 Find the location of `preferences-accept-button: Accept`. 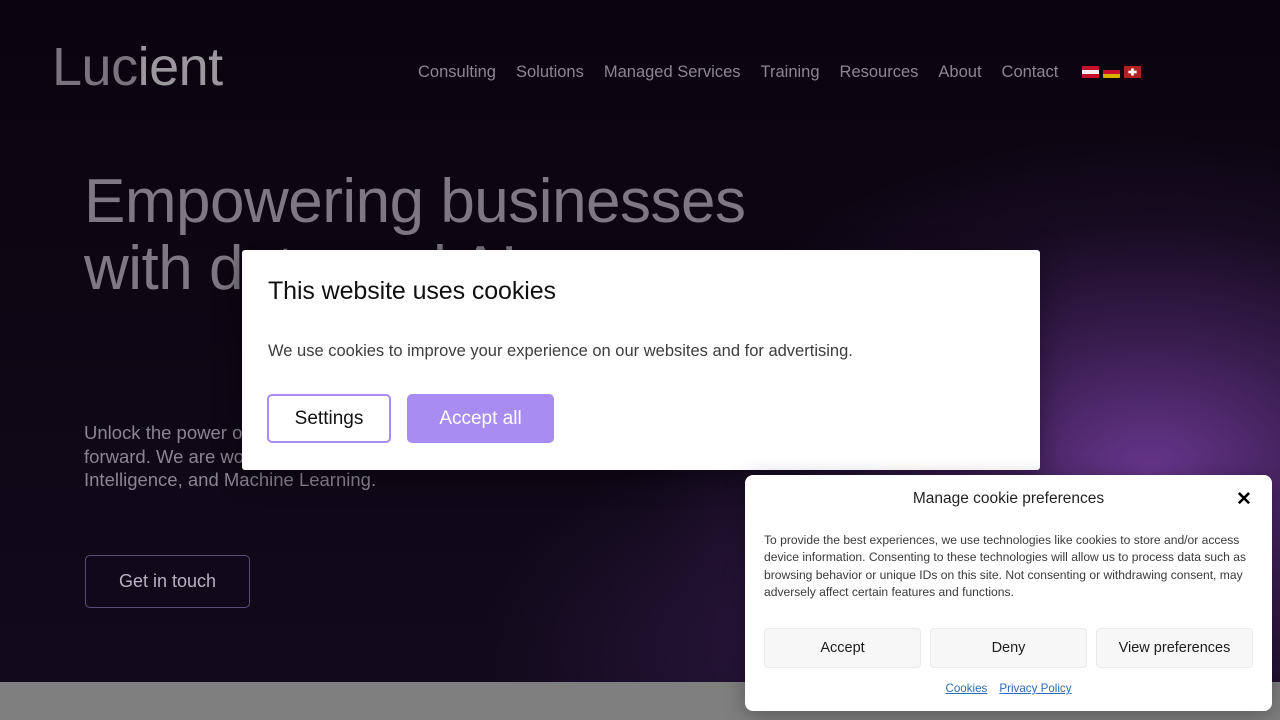

preferences-accept-button: Accept is located at coordinates (842, 648).